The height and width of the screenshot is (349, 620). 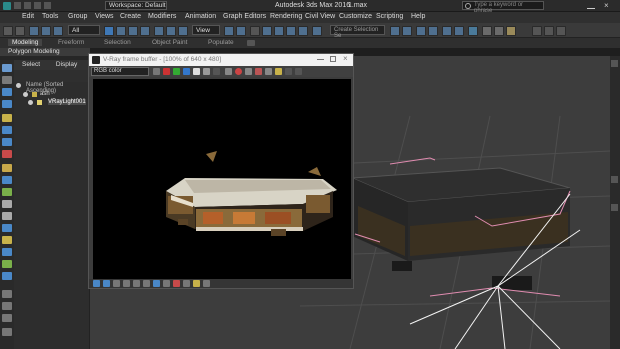 What do you see at coordinates (169, 42) in the screenshot?
I see `tab-object-paint: Object Paint` at bounding box center [169, 42].